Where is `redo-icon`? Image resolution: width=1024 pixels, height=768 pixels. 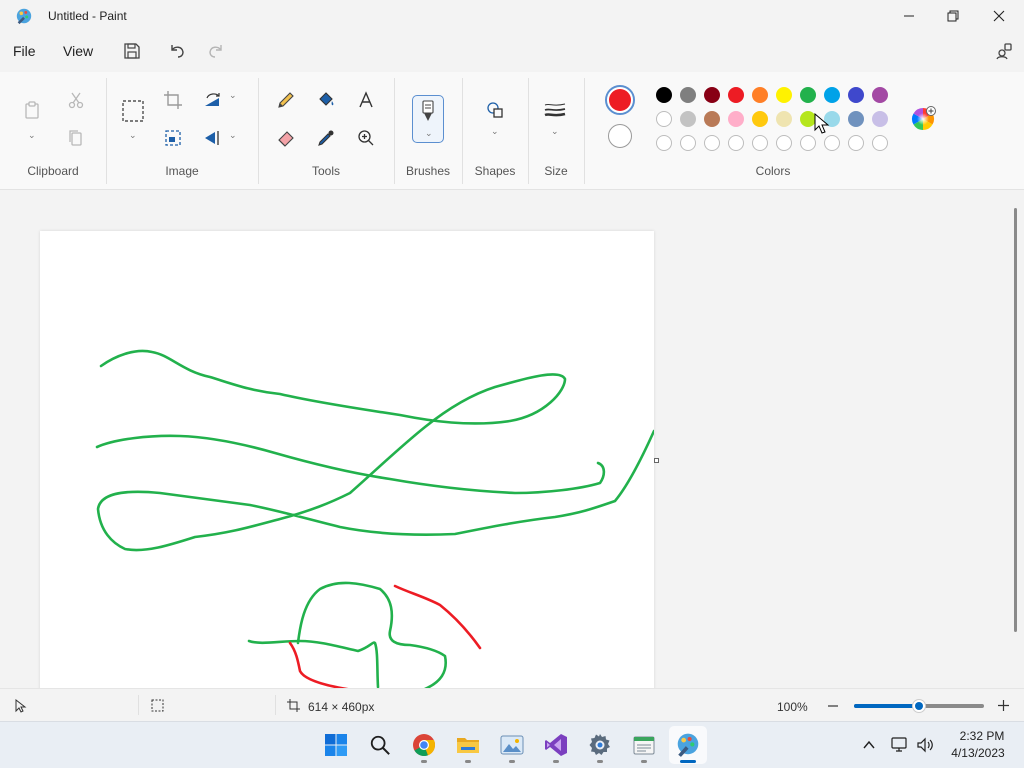 redo-icon is located at coordinates (216, 51).